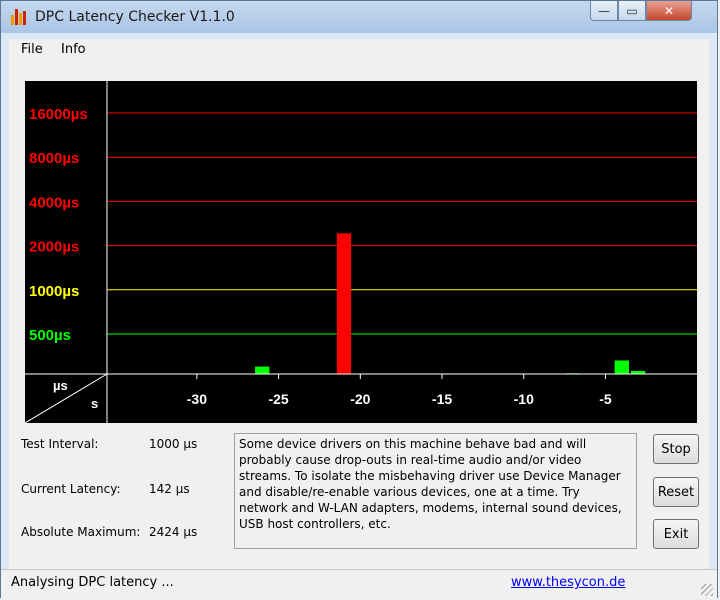 This screenshot has height=600, width=720. Describe the element at coordinates (58, 114) in the screenshot. I see `y-tick-label-16000: 16000µs` at that location.